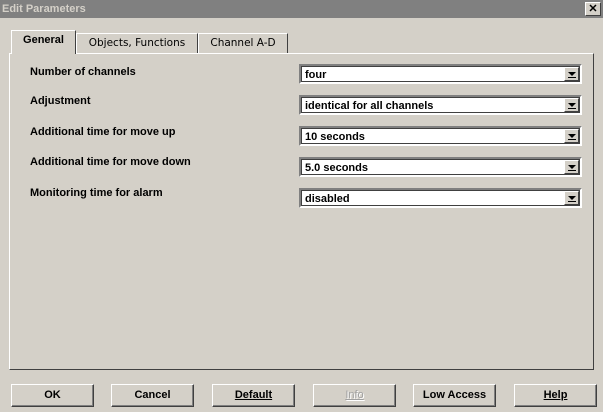 This screenshot has height=412, width=603. I want to click on info-button: Info, so click(354, 395).